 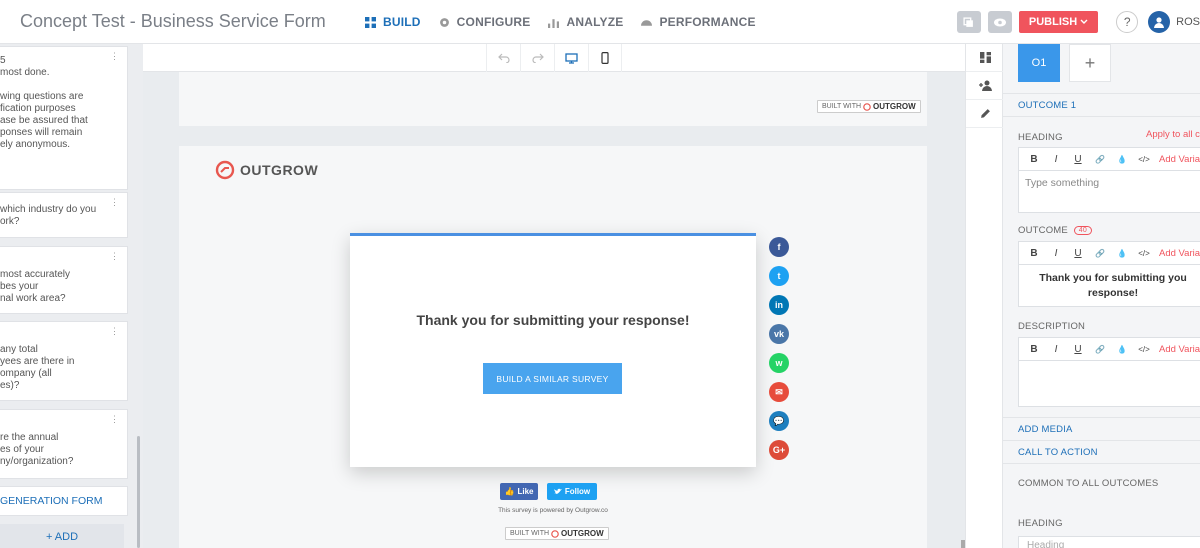 What do you see at coordinates (1188, 22) in the screenshot?
I see `user-name: ROS` at bounding box center [1188, 22].